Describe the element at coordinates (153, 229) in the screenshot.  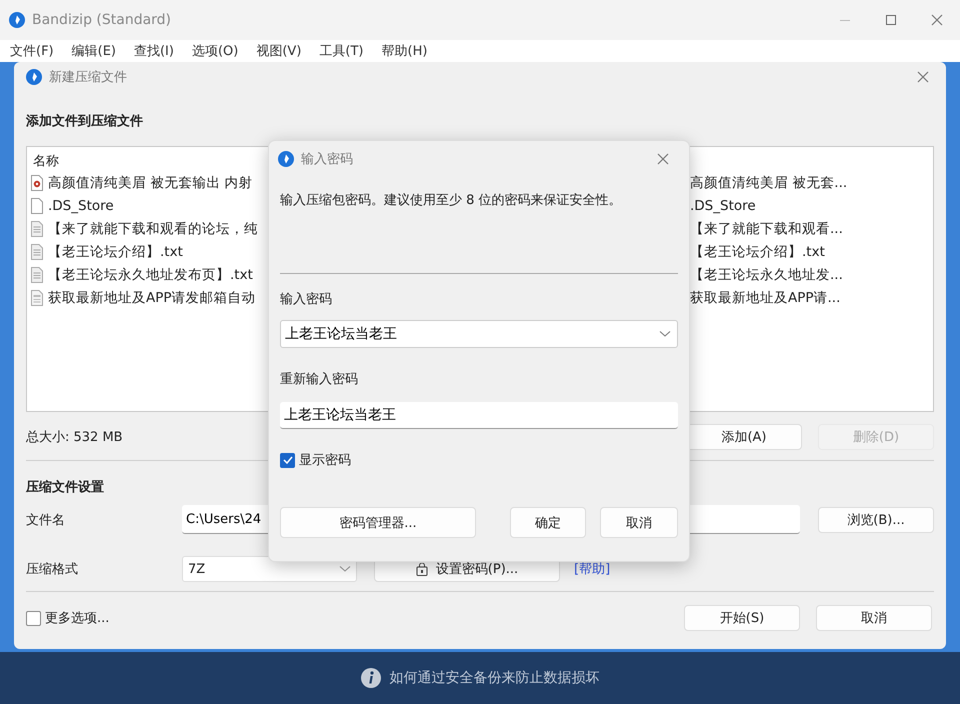
I see `file-name: 【来了就能下载和观看的论坛，纯` at that location.